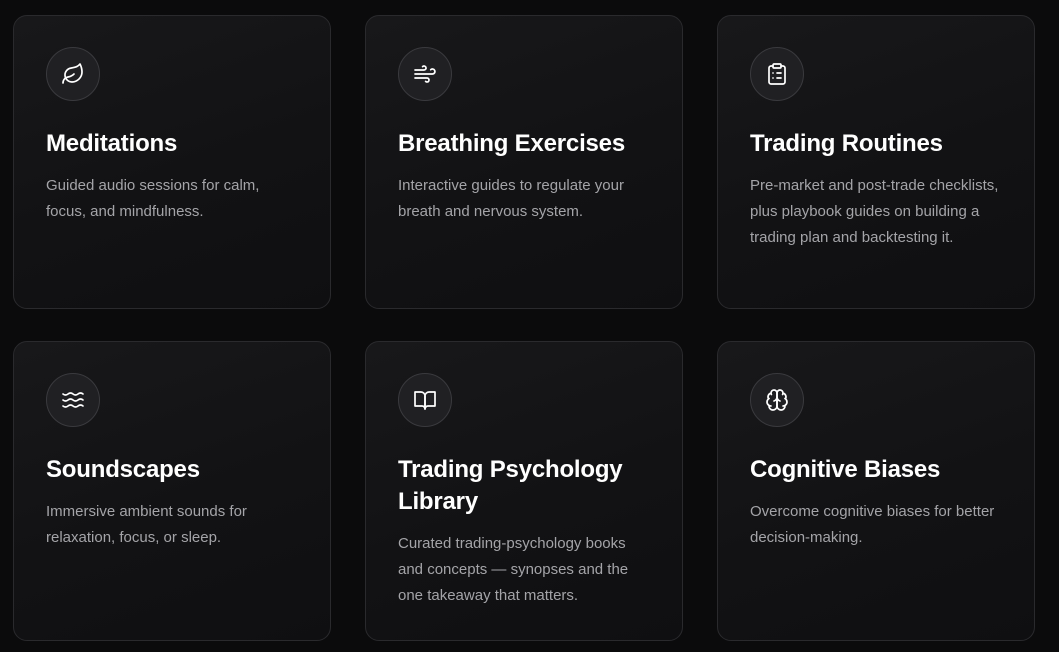  Describe the element at coordinates (112, 143) in the screenshot. I see `card-title: Meditations` at that location.